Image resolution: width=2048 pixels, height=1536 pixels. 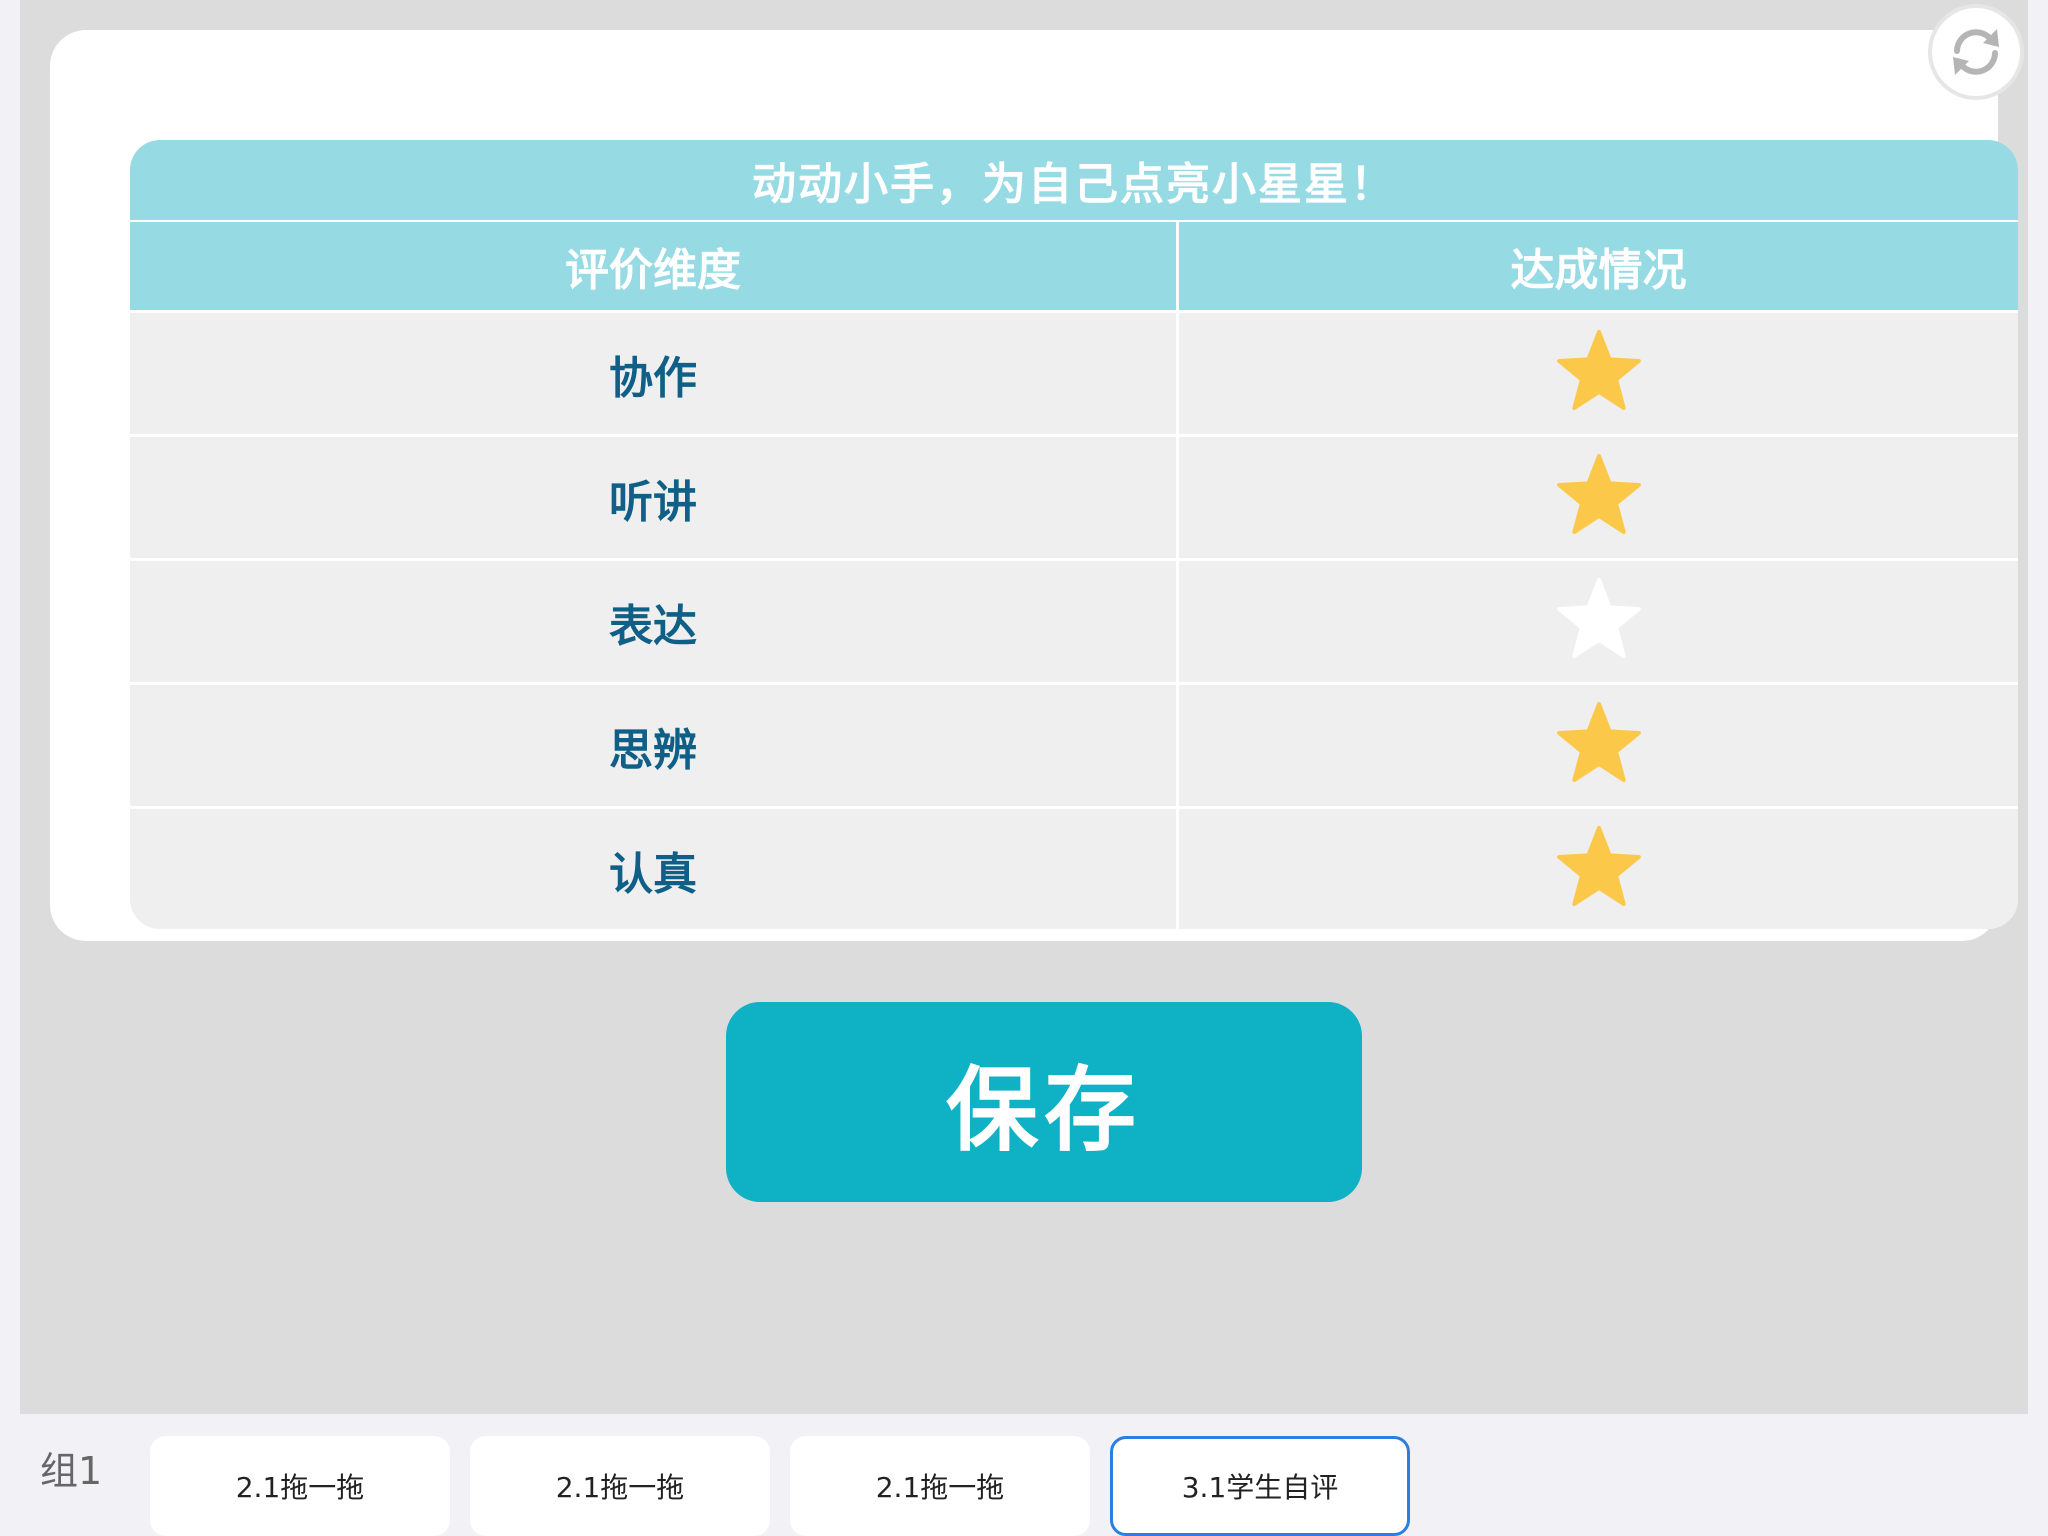 I want to click on dimension-cell: 认真, so click(x=653, y=869).